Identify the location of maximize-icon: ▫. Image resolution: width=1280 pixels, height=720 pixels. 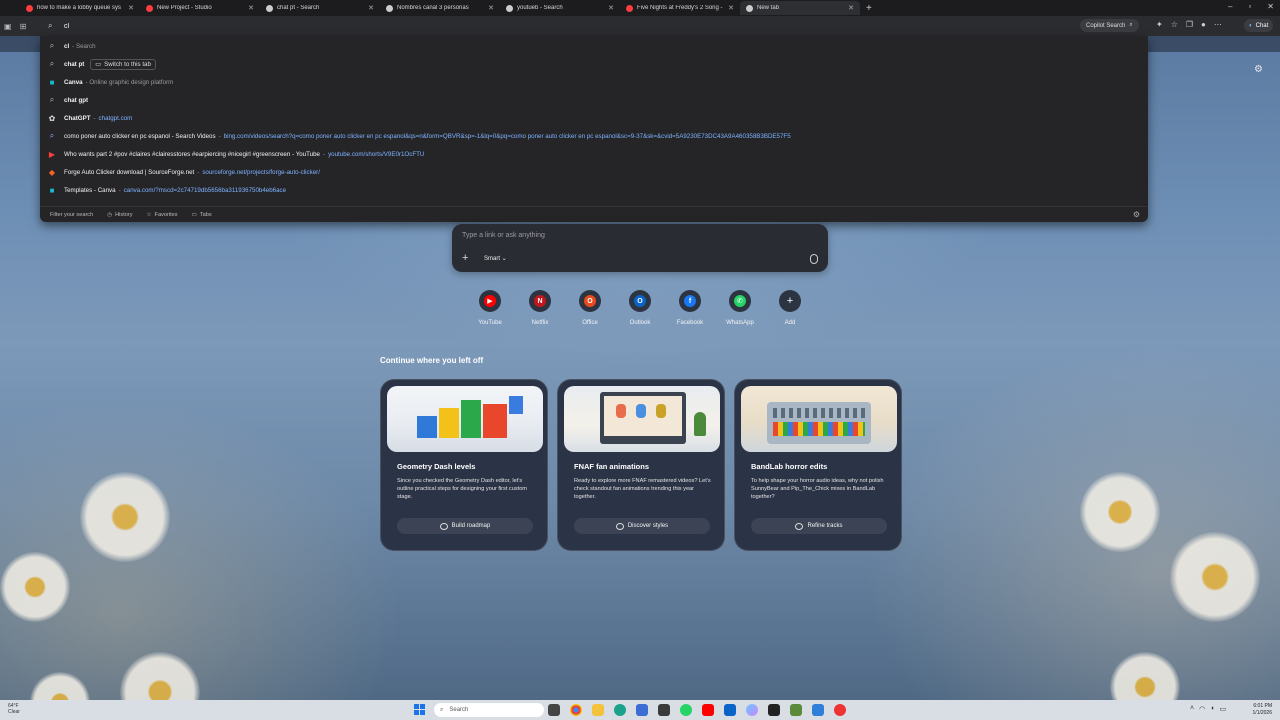
(1249, 6).